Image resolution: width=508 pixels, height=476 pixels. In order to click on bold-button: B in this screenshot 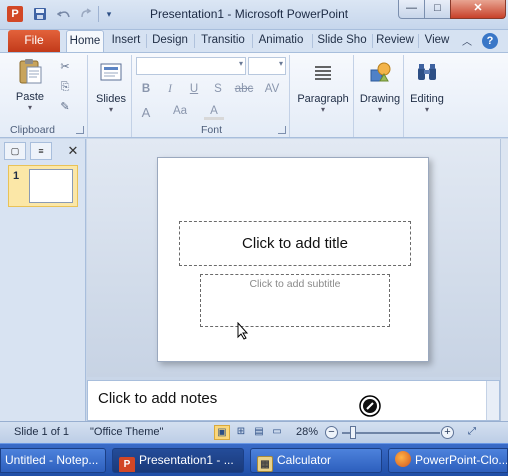, I will do `click(146, 89)`.